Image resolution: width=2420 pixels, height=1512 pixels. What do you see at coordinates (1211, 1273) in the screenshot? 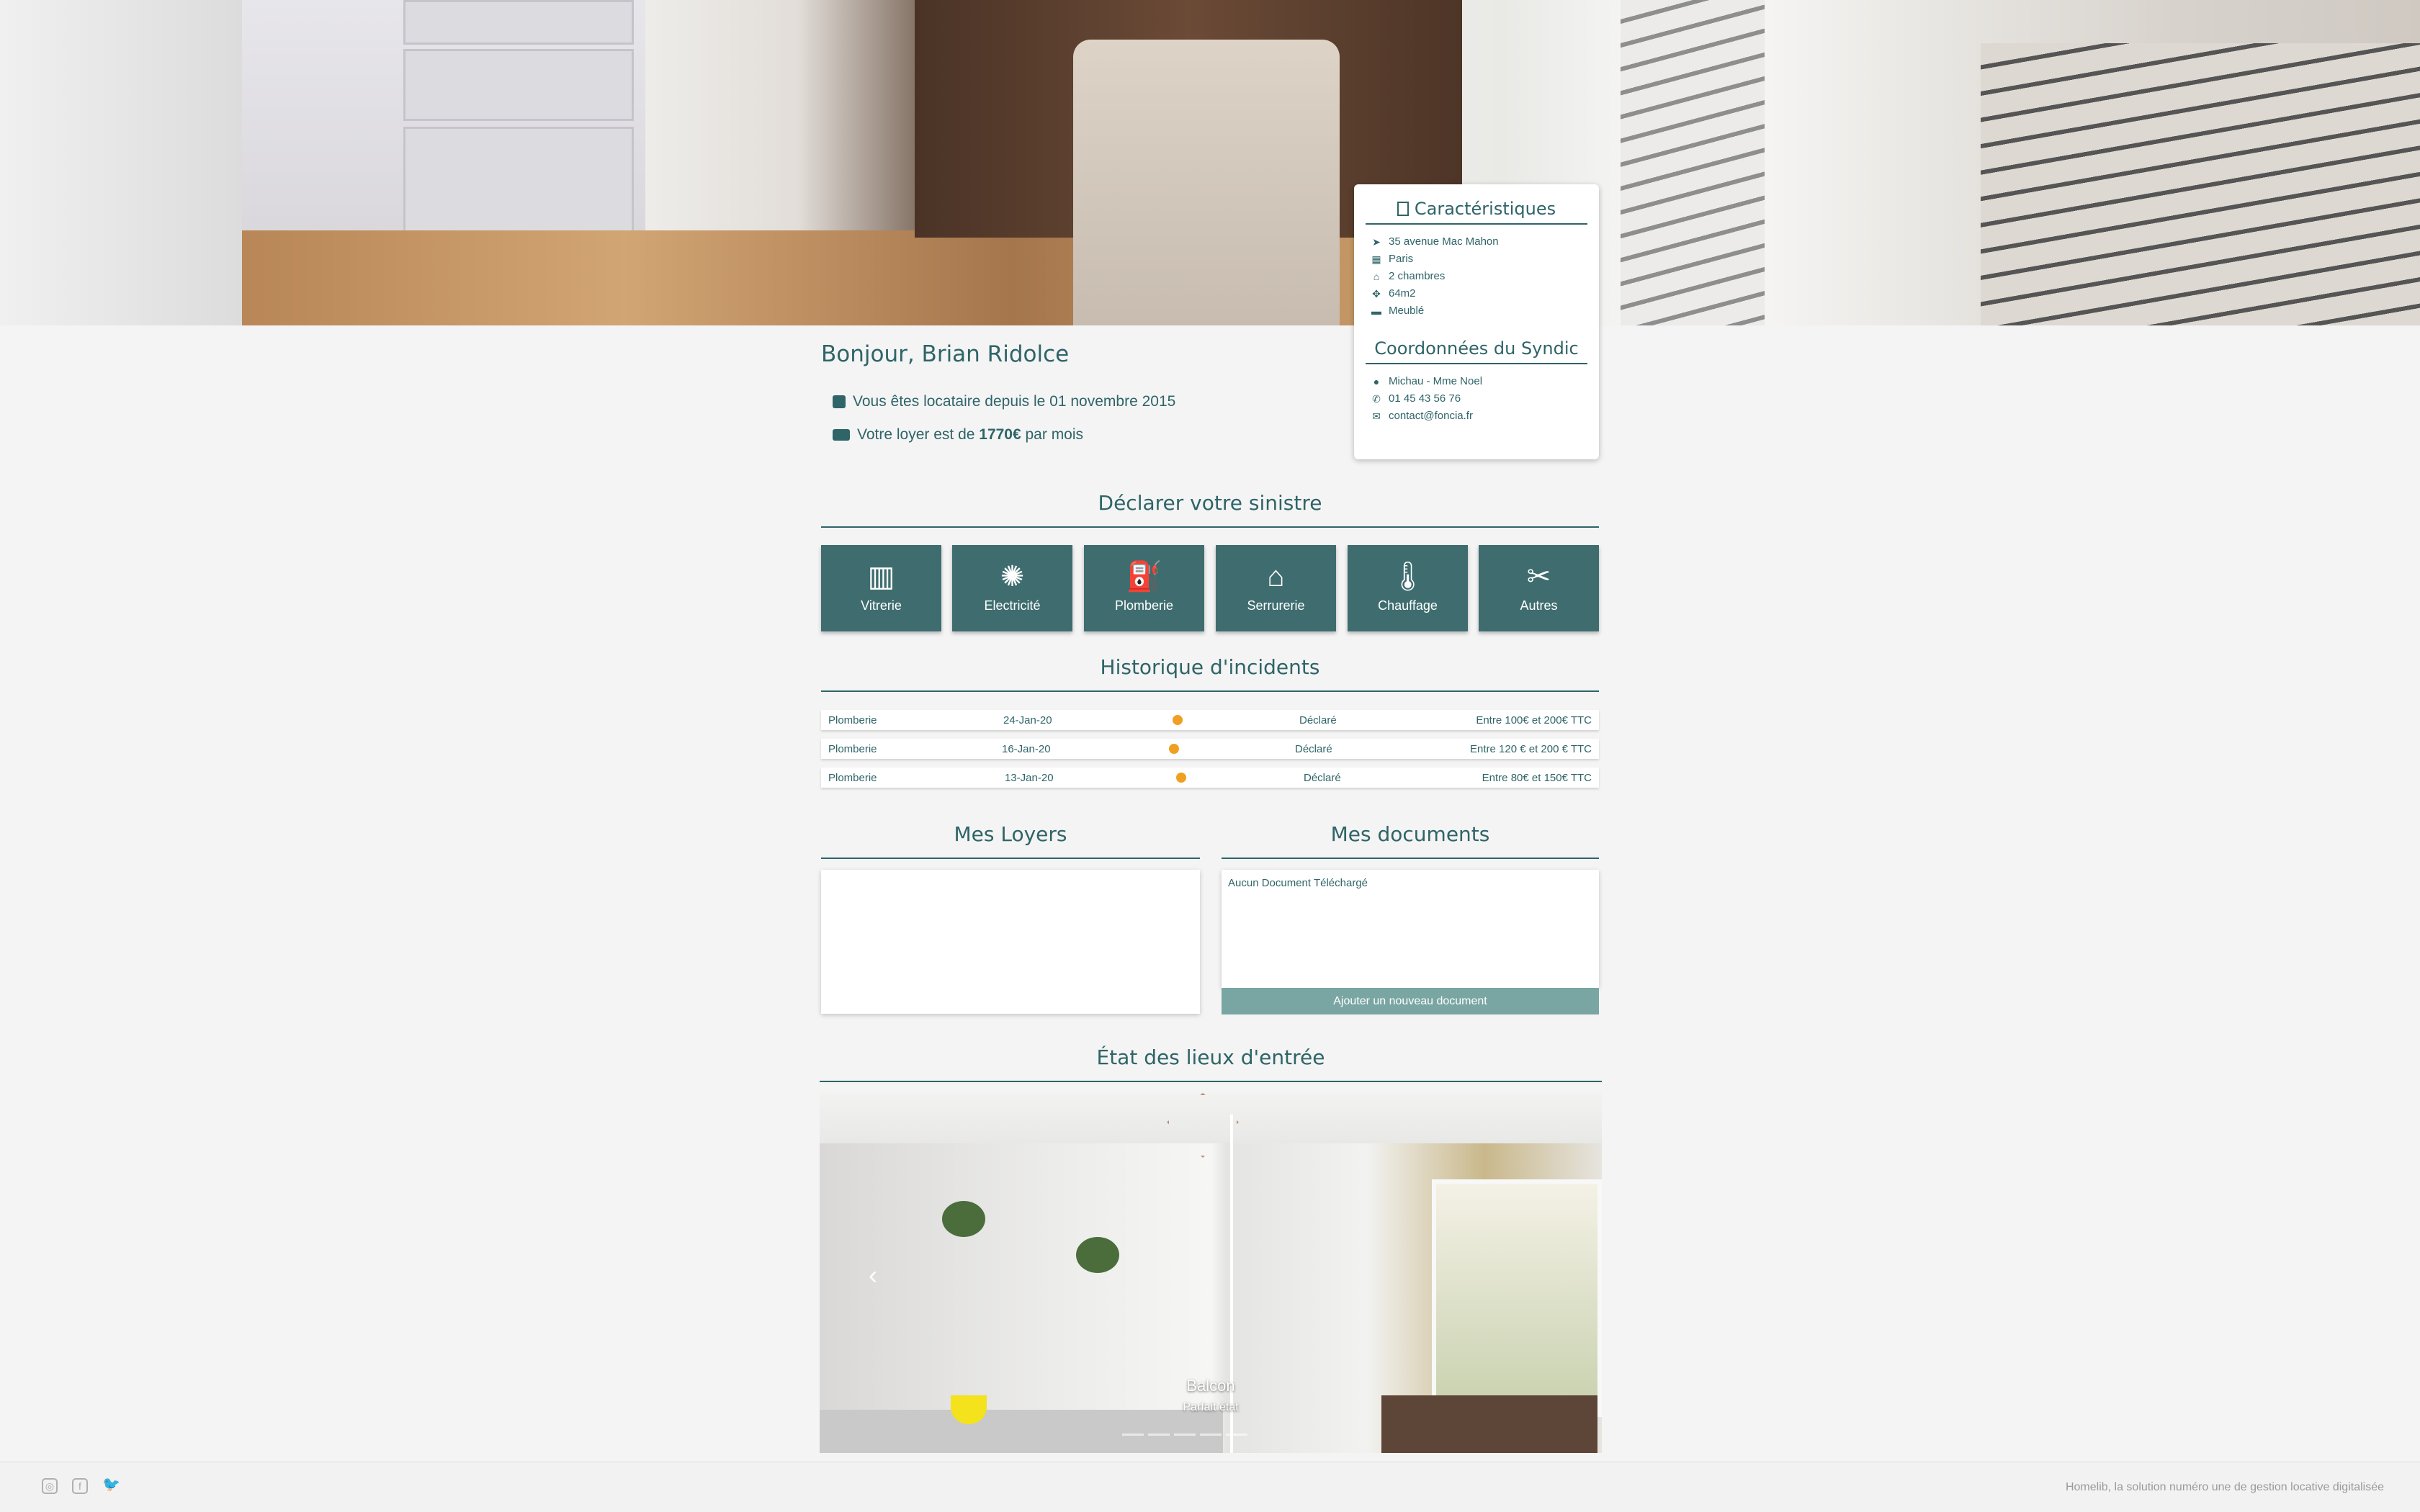
I see `etat-carousel: ‹ Balcon Parfait état` at bounding box center [1211, 1273].